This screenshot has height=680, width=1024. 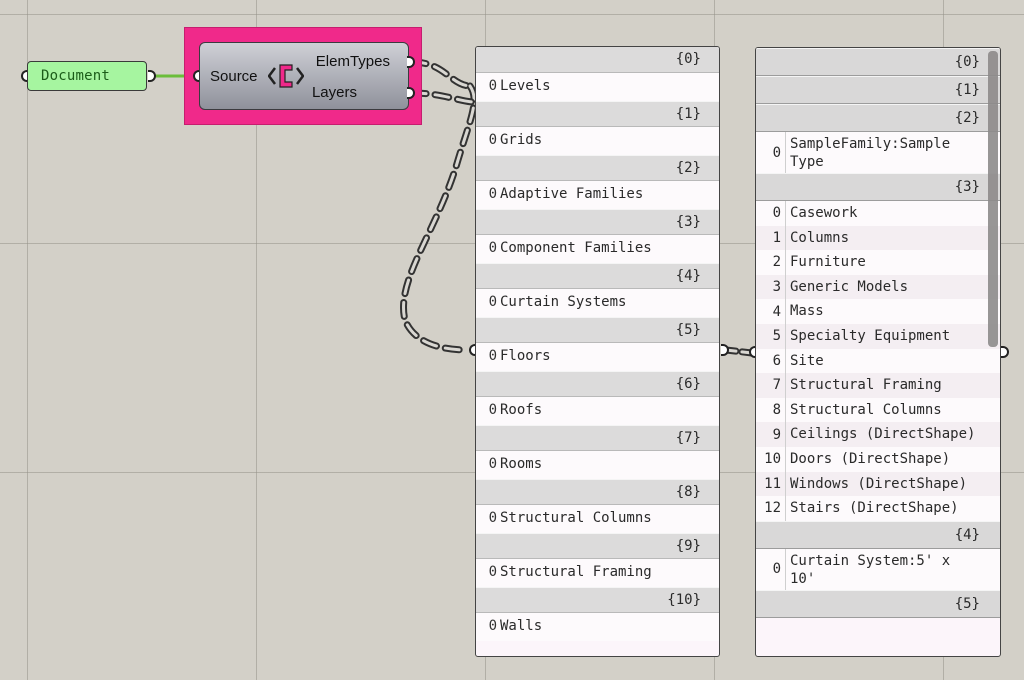 I want to click on elemtypes-output-label: ElemTypes, so click(x=352, y=61).